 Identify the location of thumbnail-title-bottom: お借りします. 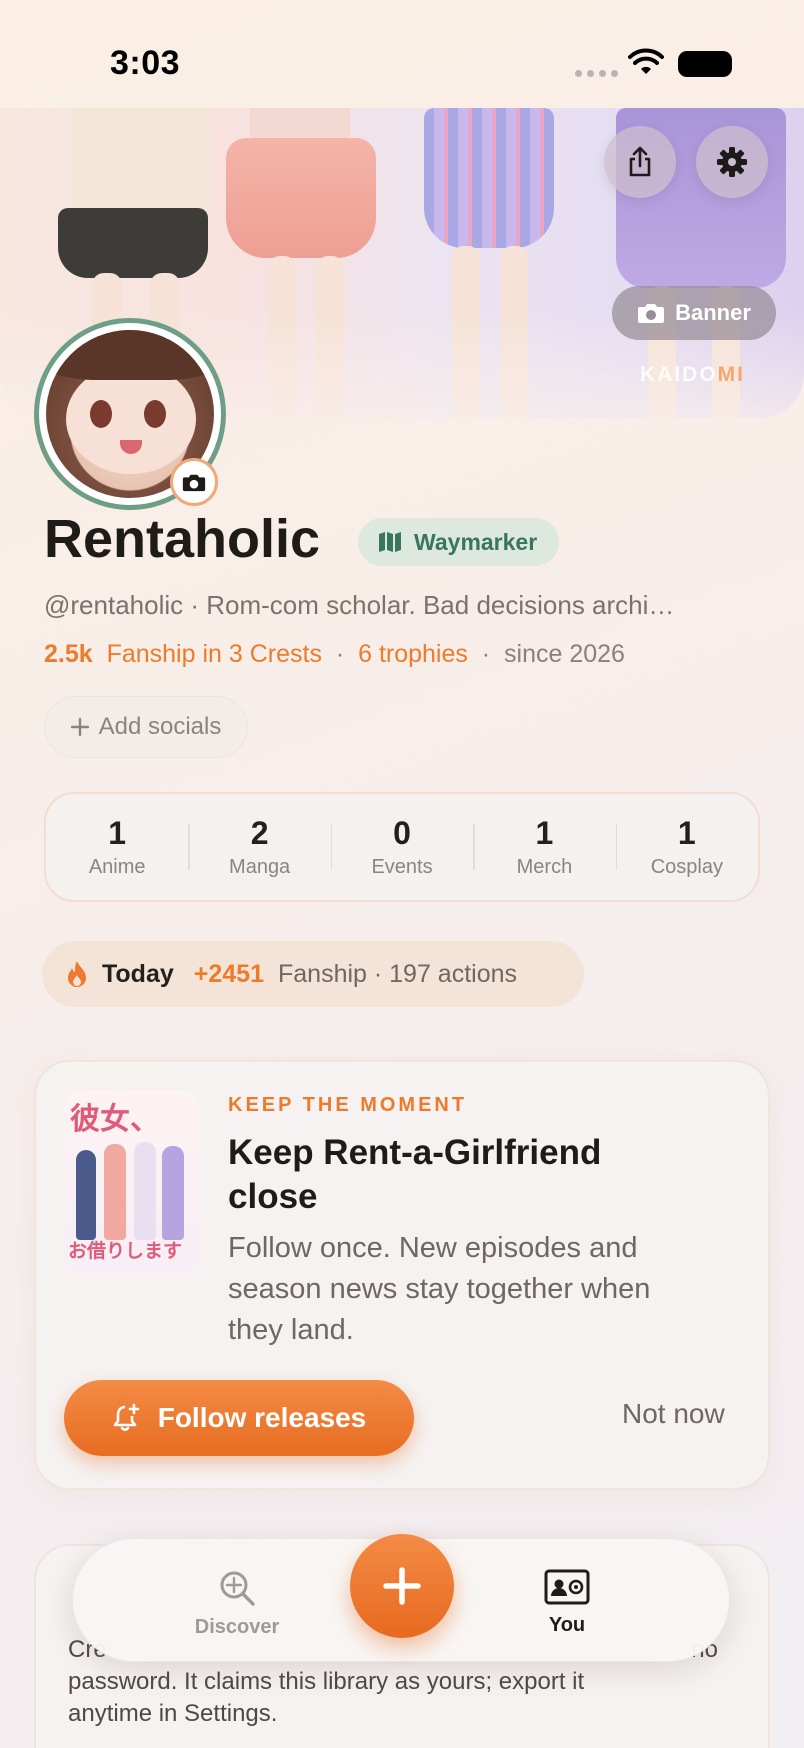
(125, 1251).